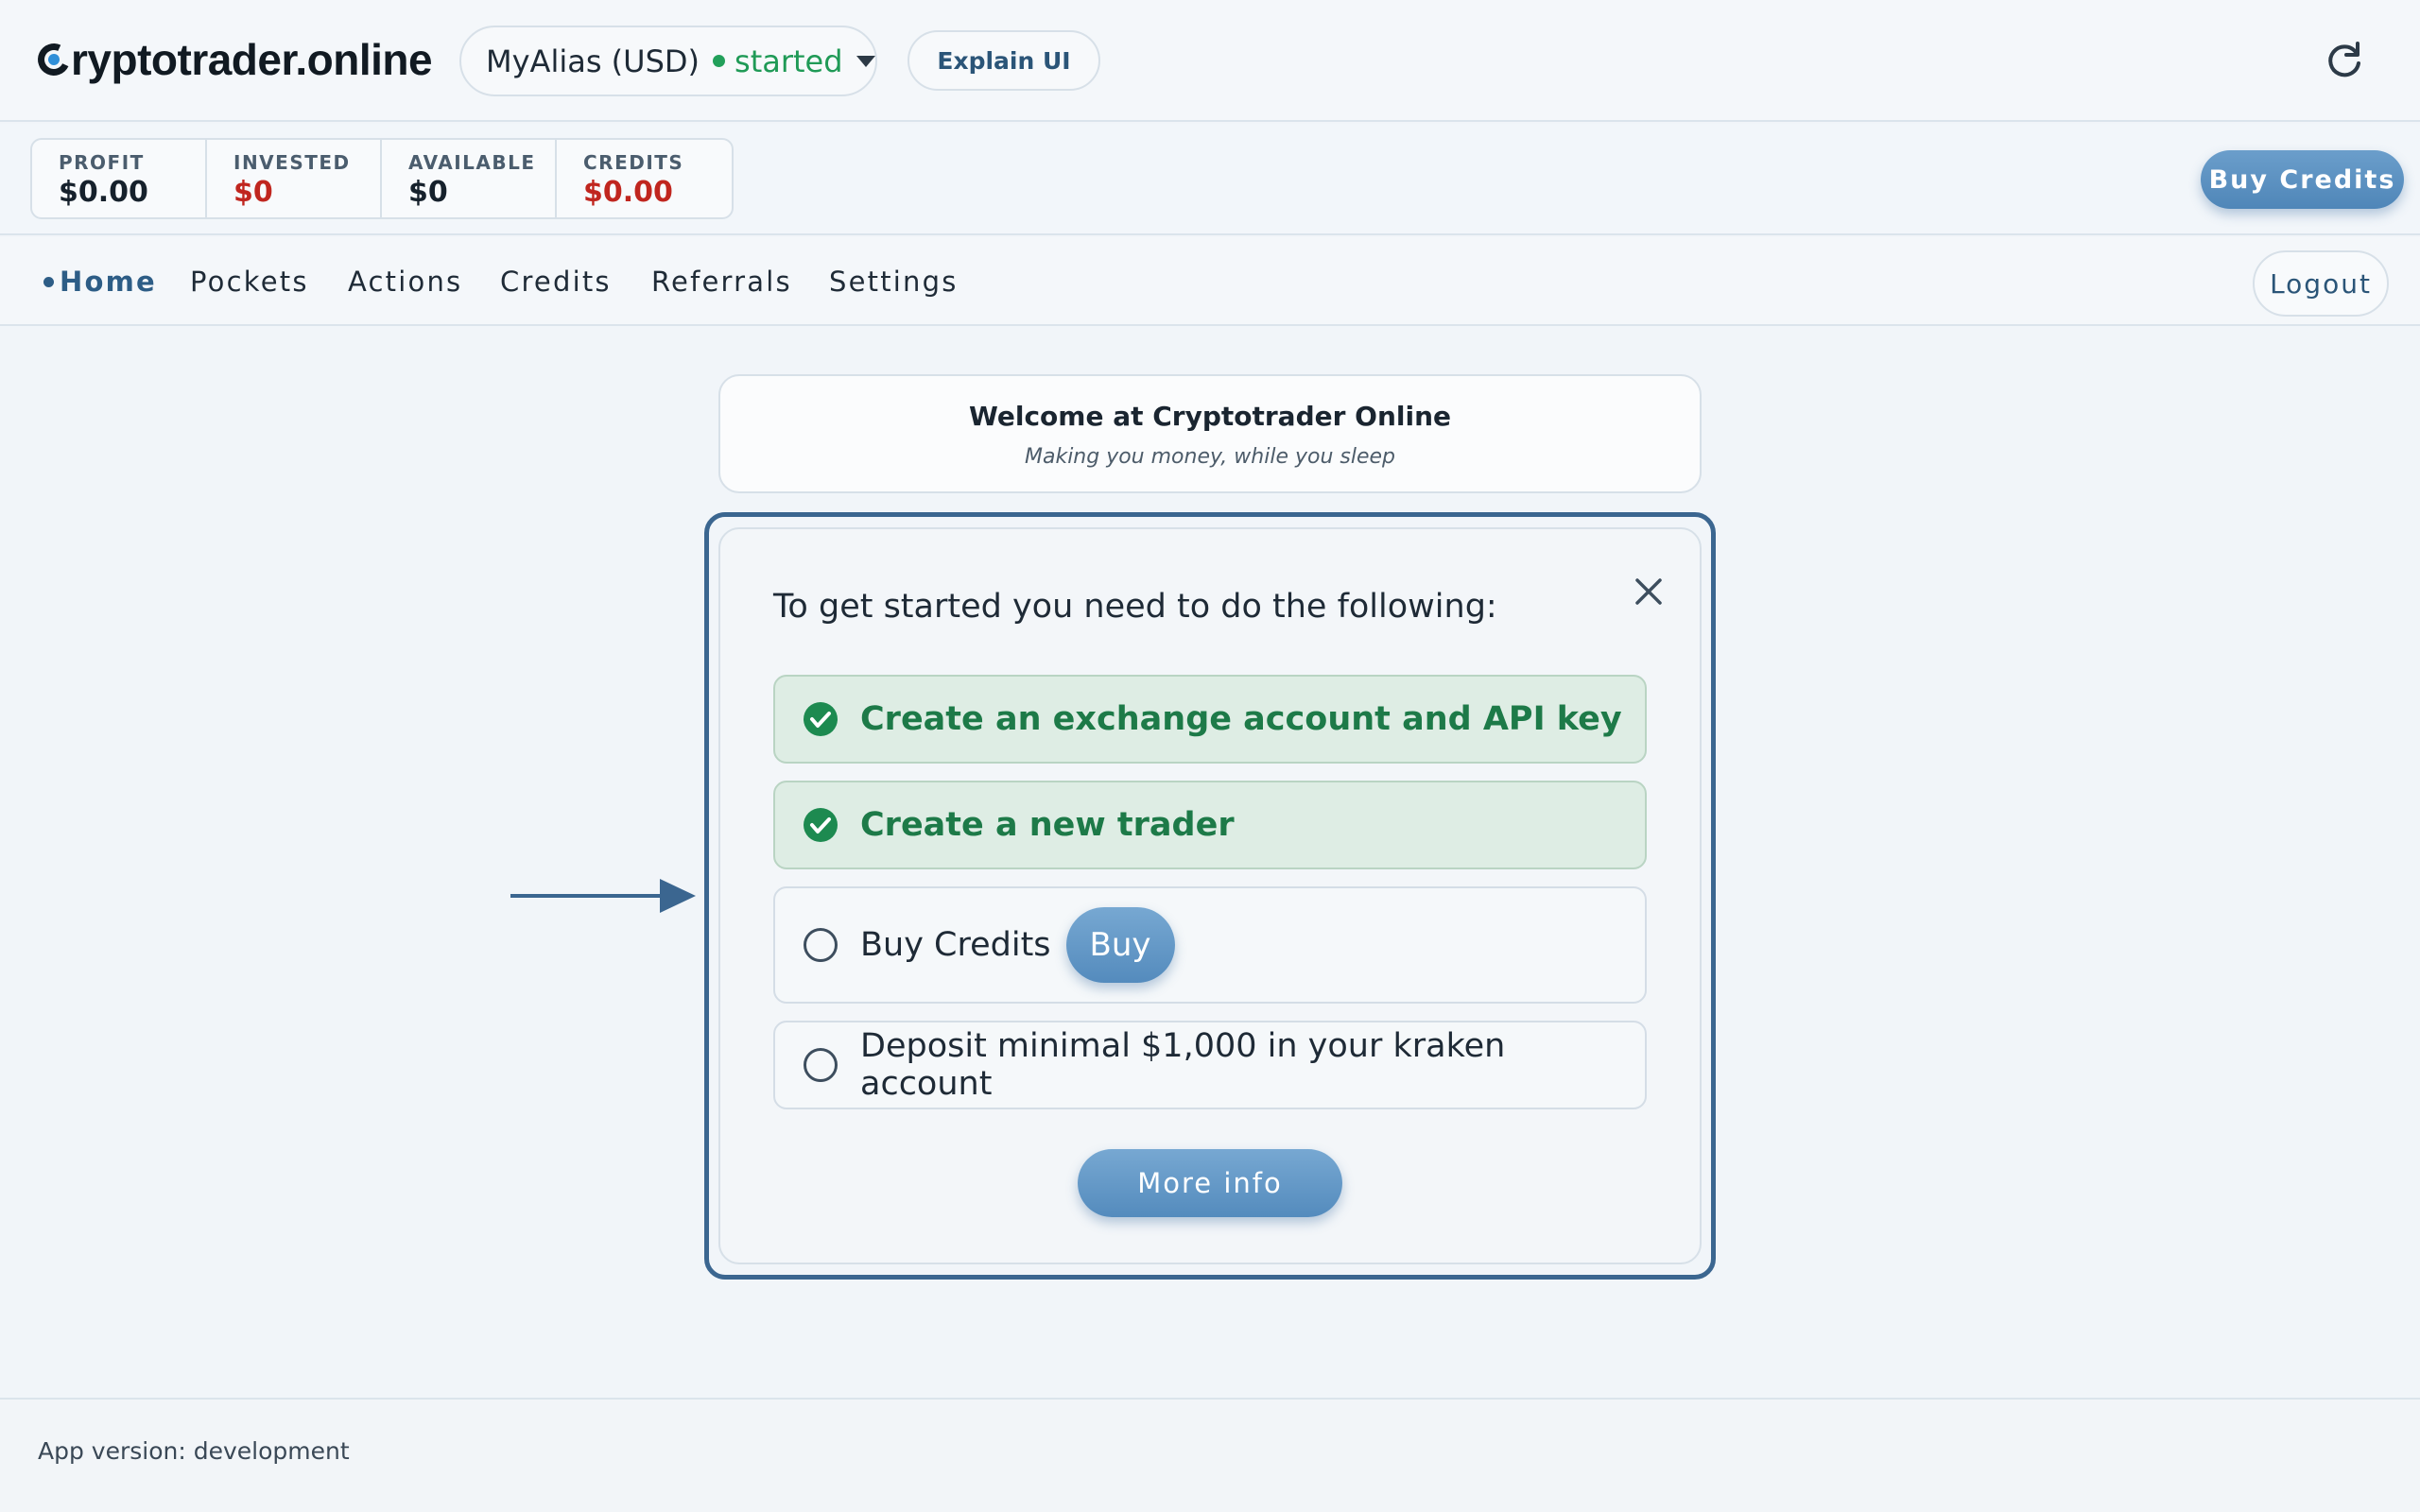  Describe the element at coordinates (1210, 945) in the screenshot. I see `step-buy-credits: Buy Credits Buy` at that location.